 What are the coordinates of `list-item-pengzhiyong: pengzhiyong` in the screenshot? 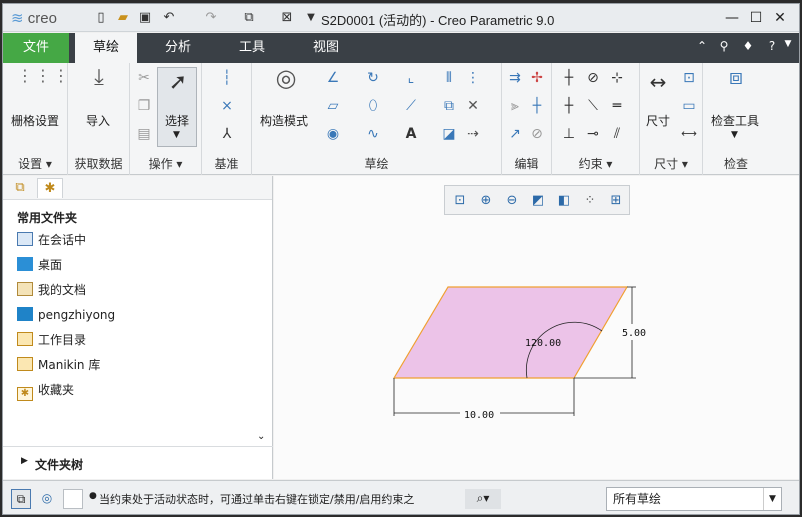 It's located at (66, 315).